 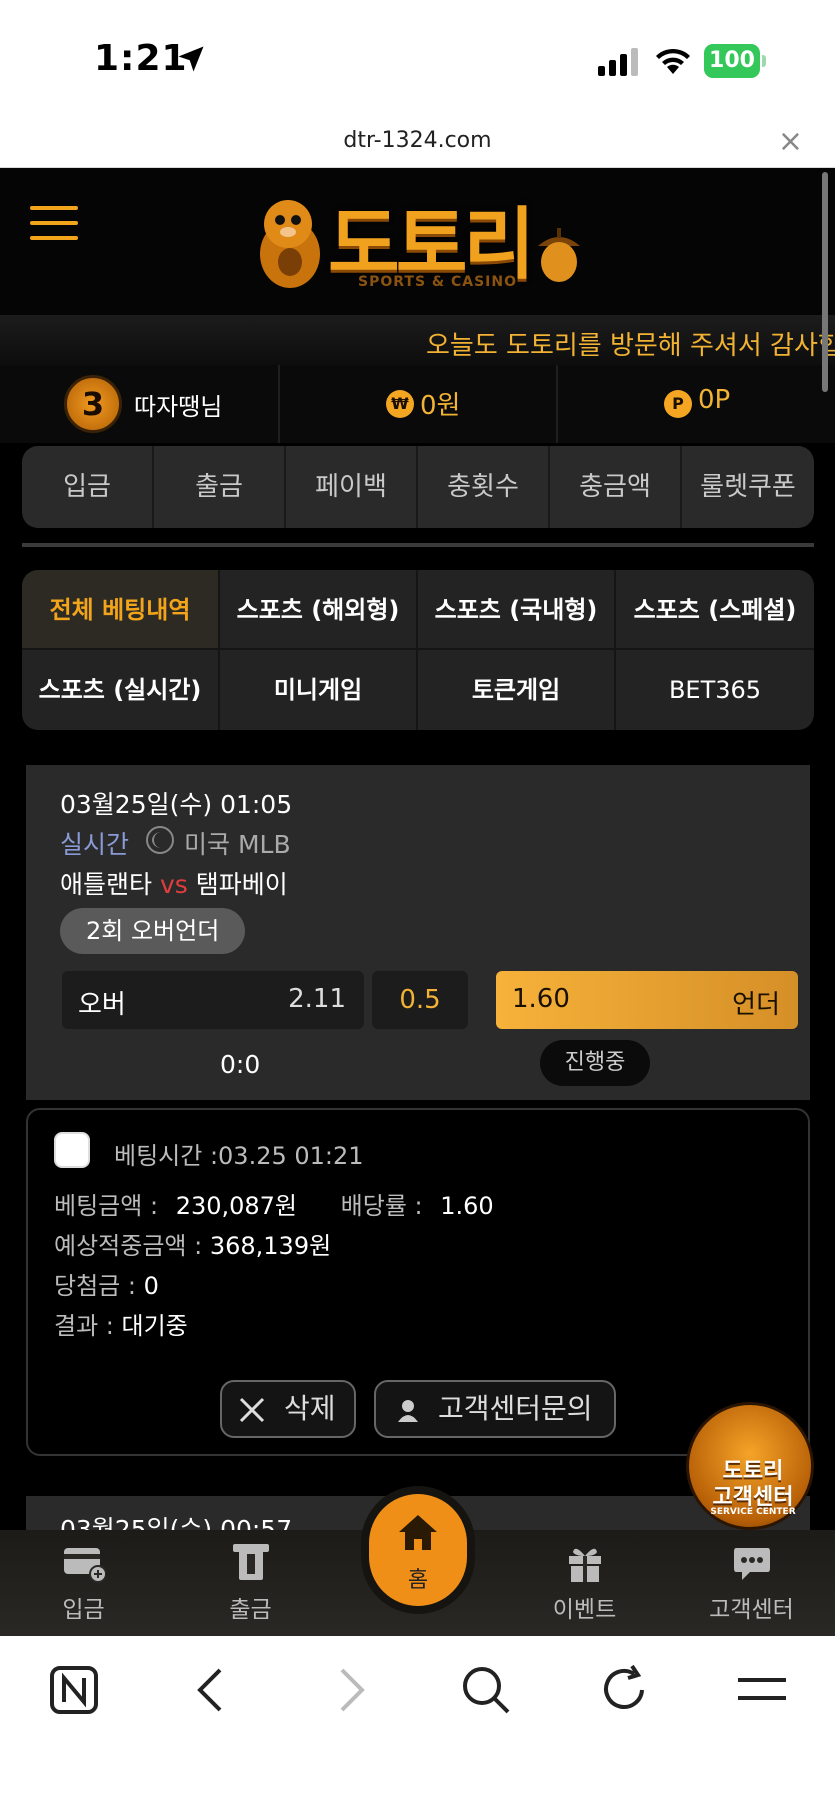 I want to click on user-money-cell: ₩ 0원, so click(x=419, y=404).